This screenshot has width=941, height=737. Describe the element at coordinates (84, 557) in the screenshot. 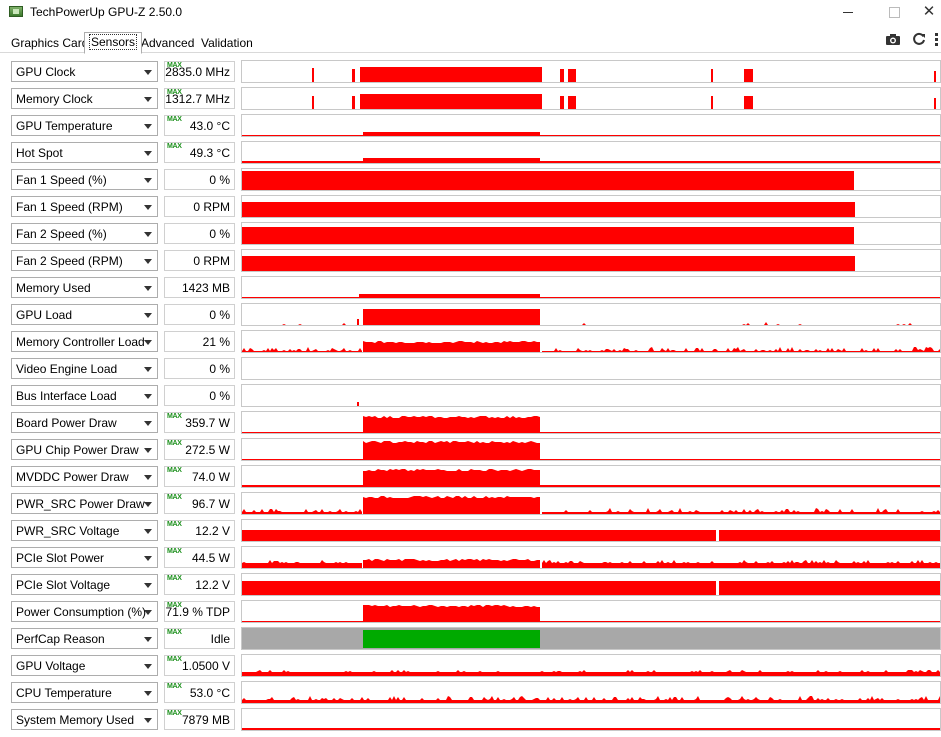

I see `sensor-select: PCIe Slot Power` at that location.